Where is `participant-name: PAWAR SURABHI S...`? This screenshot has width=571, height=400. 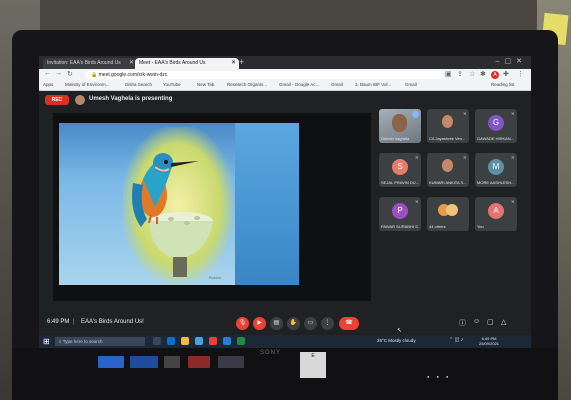 participant-name: PAWAR SURABHI S... is located at coordinates (400, 226).